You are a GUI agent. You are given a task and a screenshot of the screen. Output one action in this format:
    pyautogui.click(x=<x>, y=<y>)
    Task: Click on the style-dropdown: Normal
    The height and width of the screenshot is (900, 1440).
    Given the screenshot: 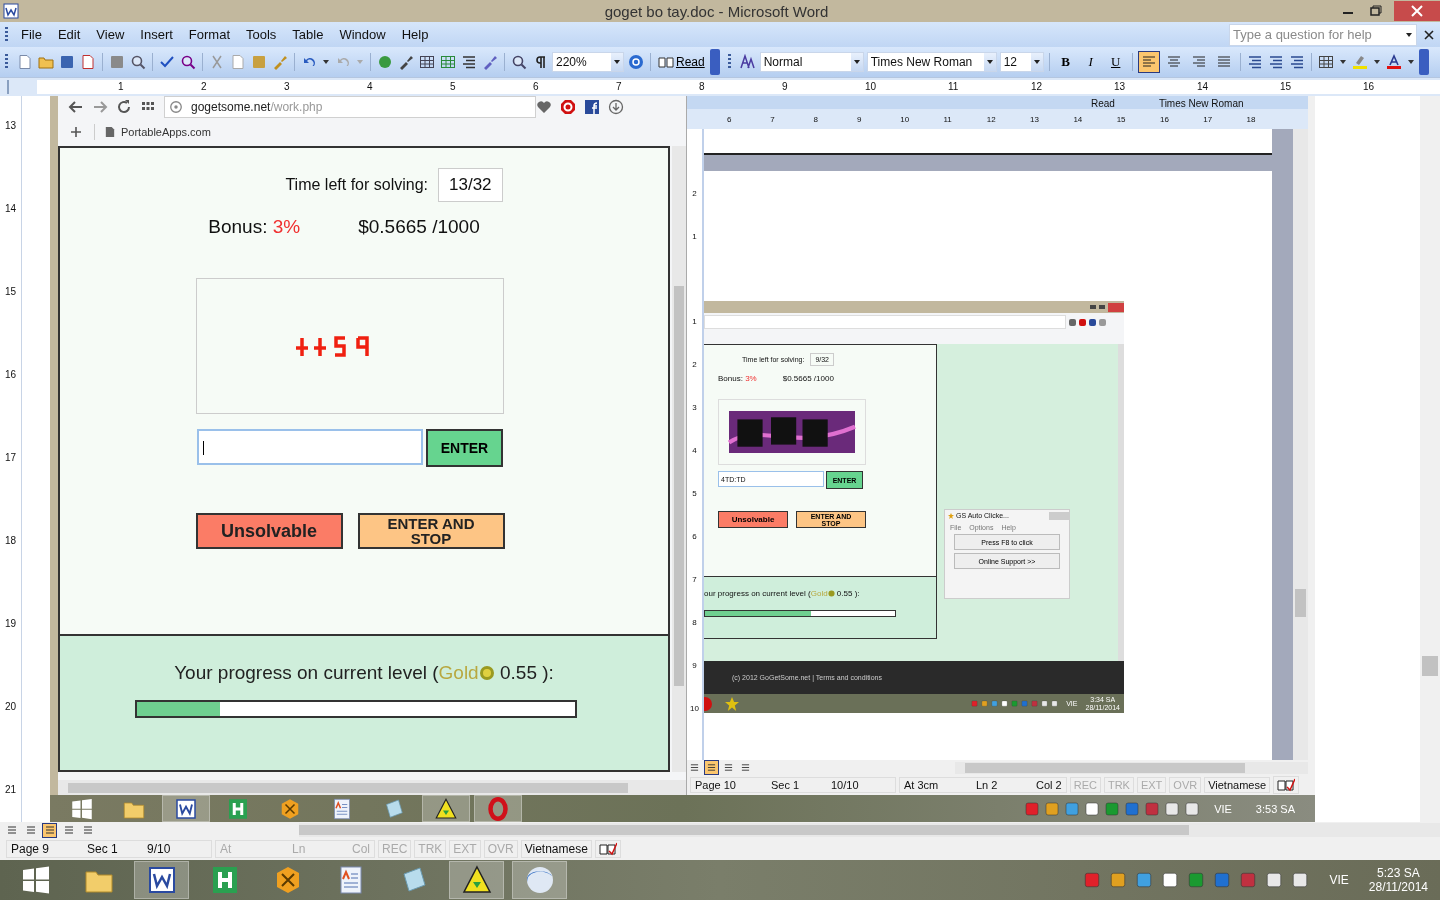 What is the action you would take?
    pyautogui.click(x=811, y=62)
    